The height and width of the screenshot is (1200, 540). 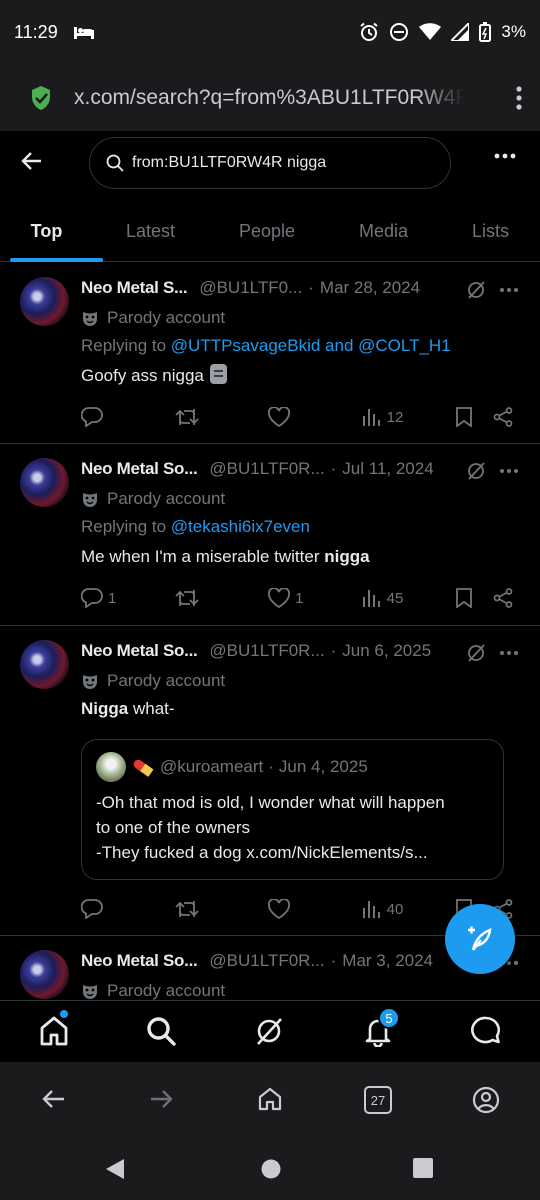 What do you see at coordinates (386, 651) in the screenshot?
I see `post-date: Jun 6, 2025` at bounding box center [386, 651].